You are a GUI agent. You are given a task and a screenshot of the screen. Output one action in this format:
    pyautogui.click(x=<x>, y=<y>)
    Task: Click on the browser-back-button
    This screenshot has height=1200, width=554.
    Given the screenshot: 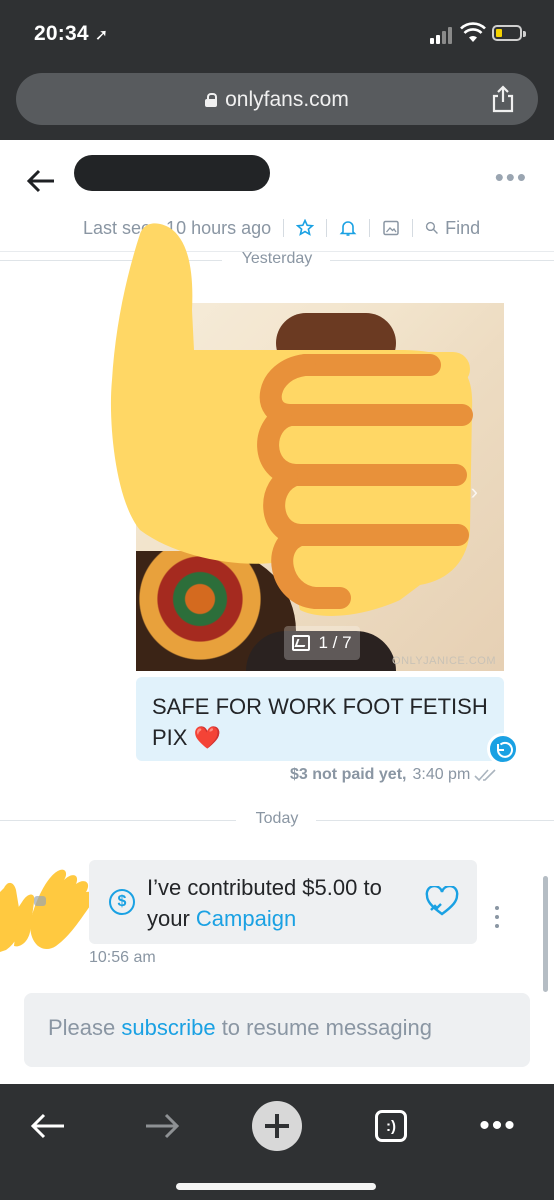 What is the action you would take?
    pyautogui.click(x=48, y=1126)
    